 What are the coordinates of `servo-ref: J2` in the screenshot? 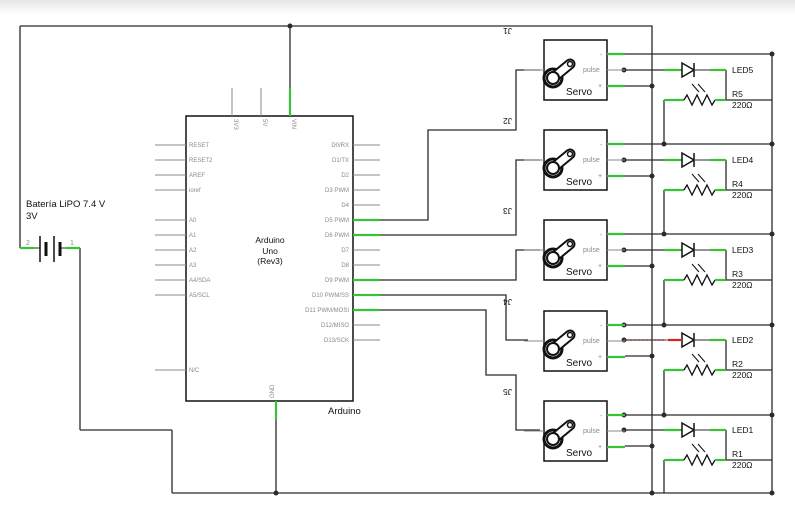 It's located at (507, 121).